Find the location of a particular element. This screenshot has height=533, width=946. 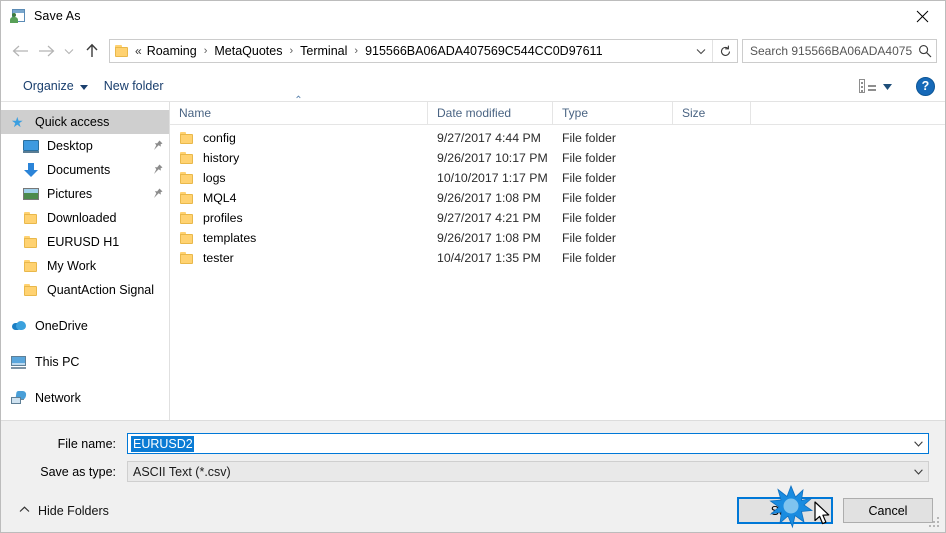

breadcrumb-item-terminal: Terminal is located at coordinates (323, 51).